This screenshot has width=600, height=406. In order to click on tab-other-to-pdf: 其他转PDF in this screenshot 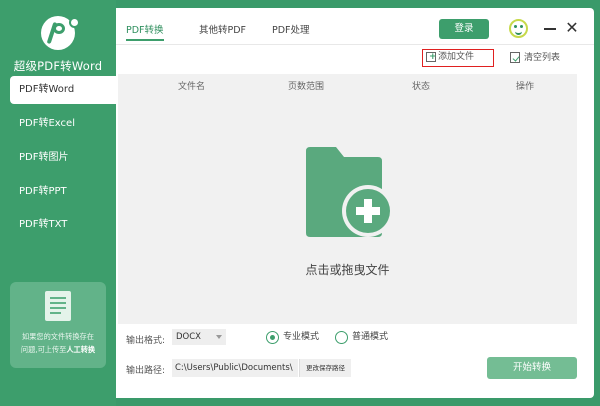, I will do `click(222, 29)`.